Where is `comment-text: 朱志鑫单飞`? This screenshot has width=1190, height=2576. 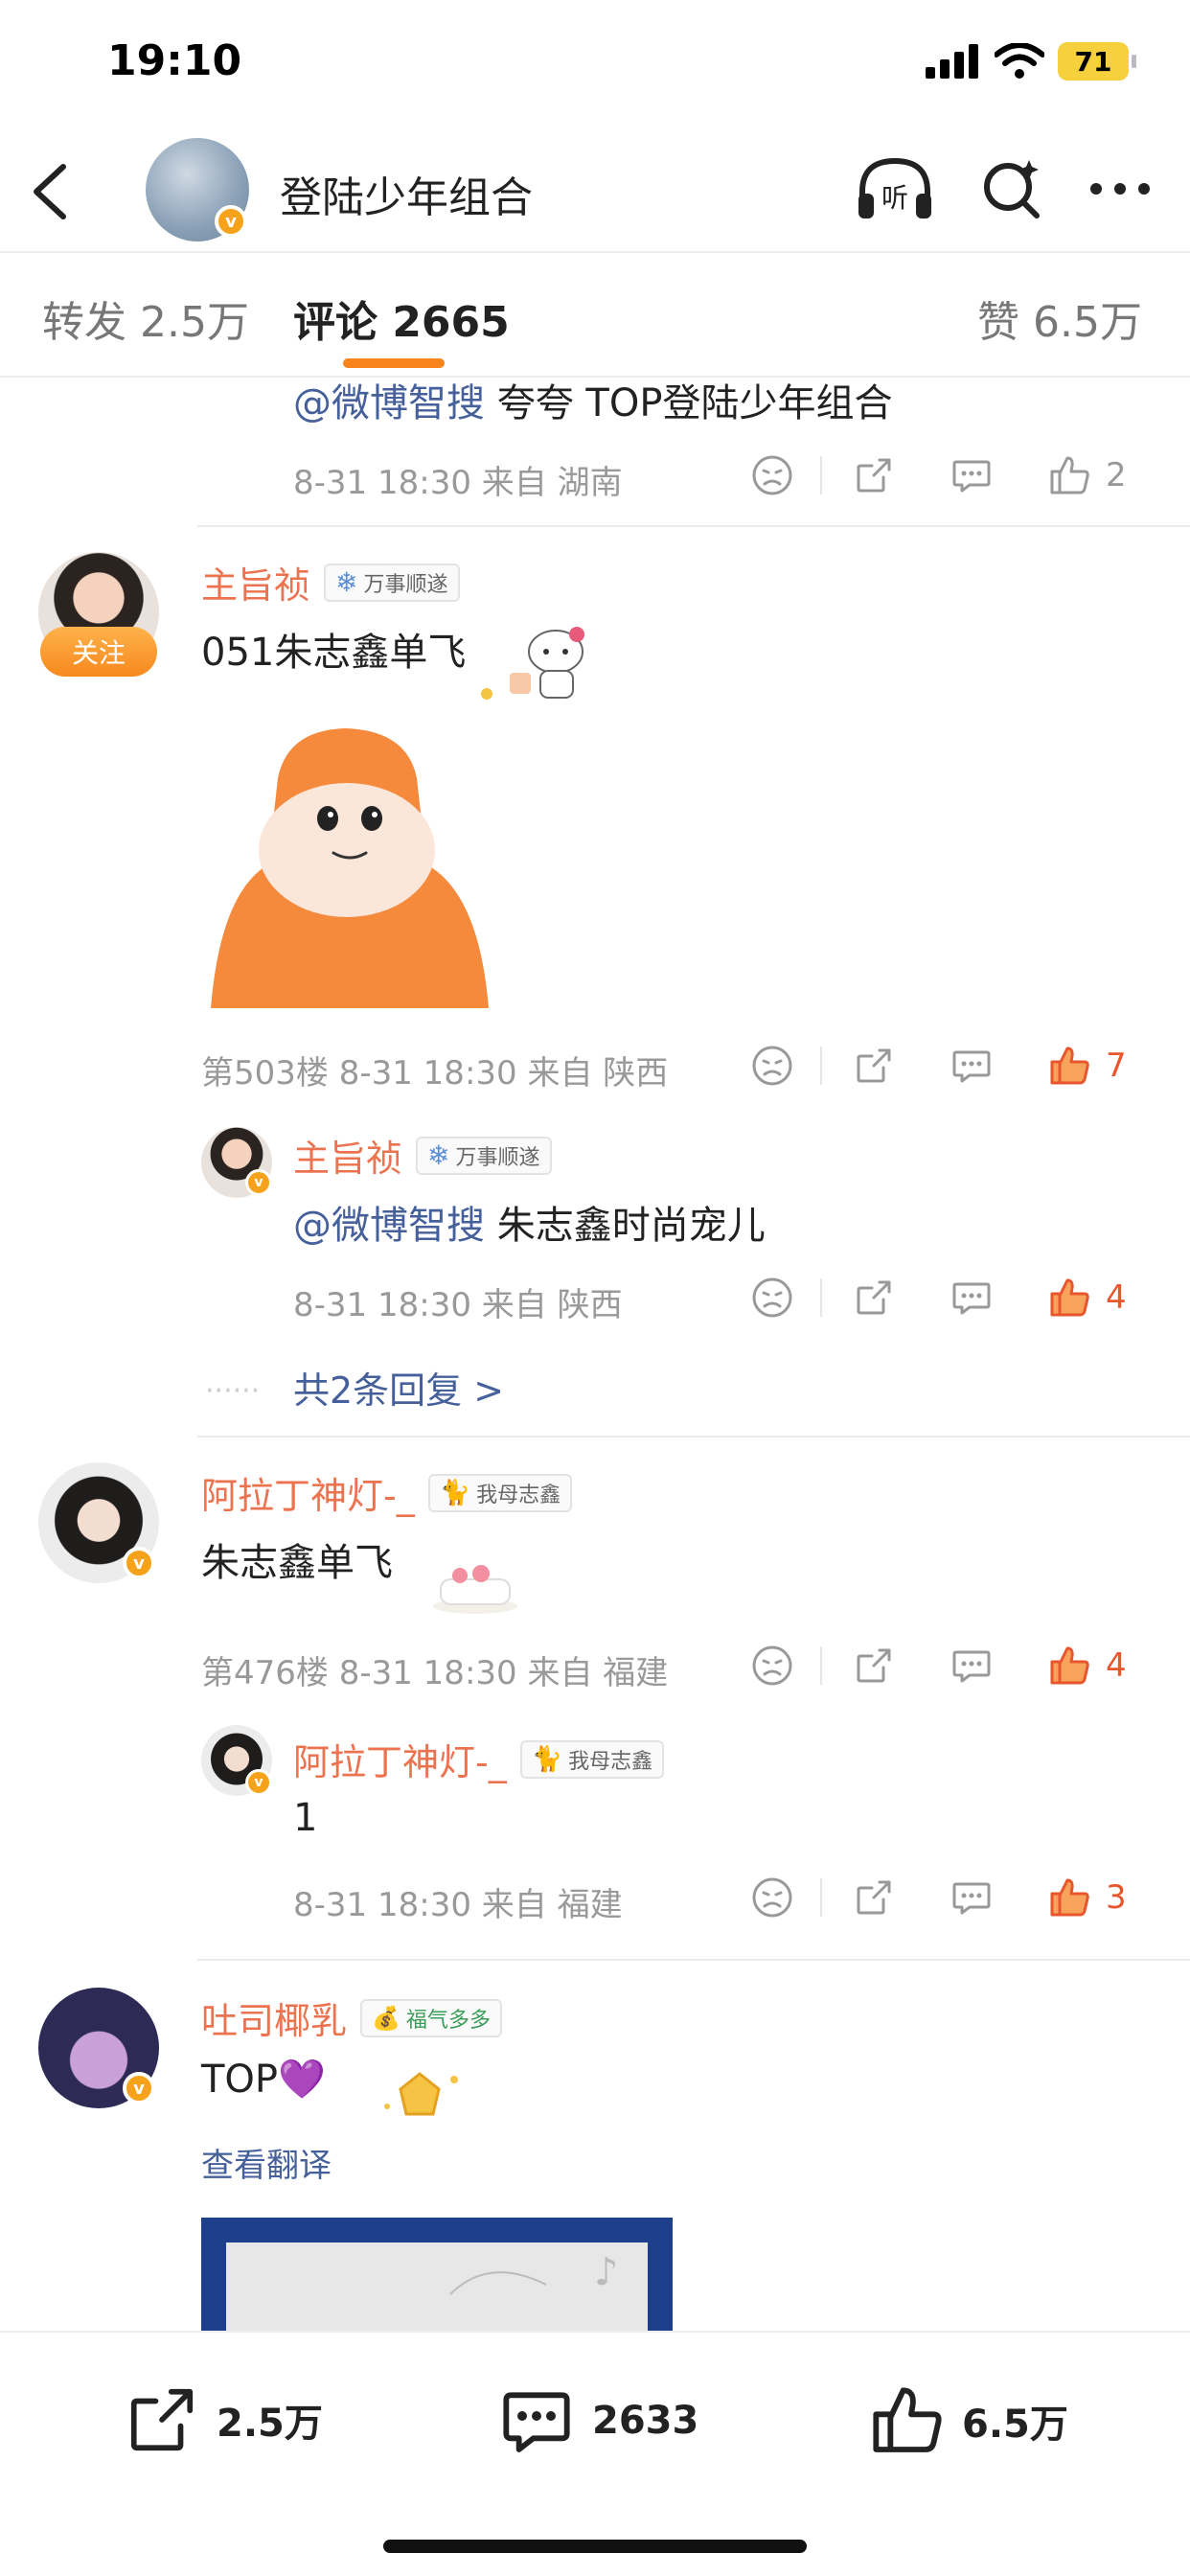 comment-text: 朱志鑫单飞 is located at coordinates (297, 1563).